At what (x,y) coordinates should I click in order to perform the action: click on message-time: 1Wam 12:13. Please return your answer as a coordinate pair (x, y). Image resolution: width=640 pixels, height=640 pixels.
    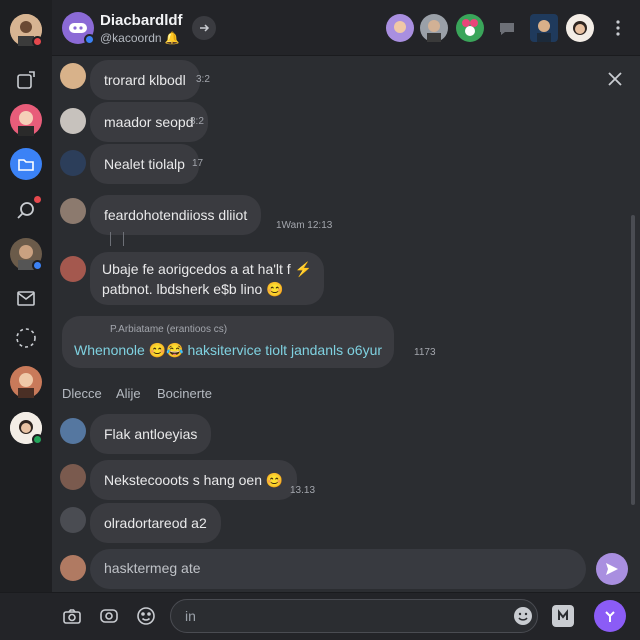
    Looking at the image, I should click on (304, 225).